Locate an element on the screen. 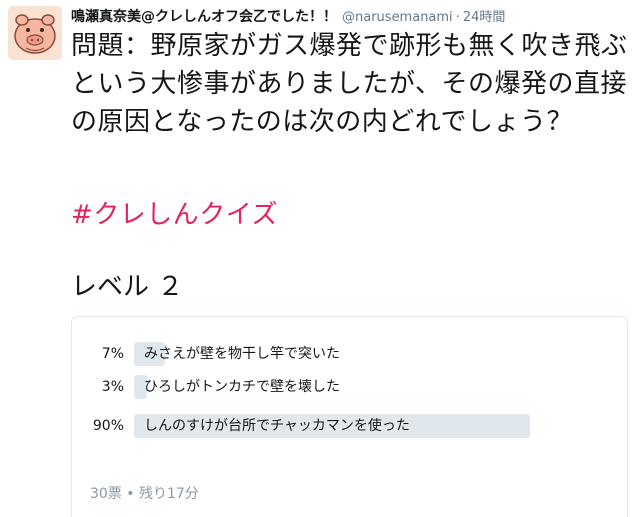 This screenshot has height=517, width=642. hashtag-link: #クレしんクイズ is located at coordinates (174, 215).